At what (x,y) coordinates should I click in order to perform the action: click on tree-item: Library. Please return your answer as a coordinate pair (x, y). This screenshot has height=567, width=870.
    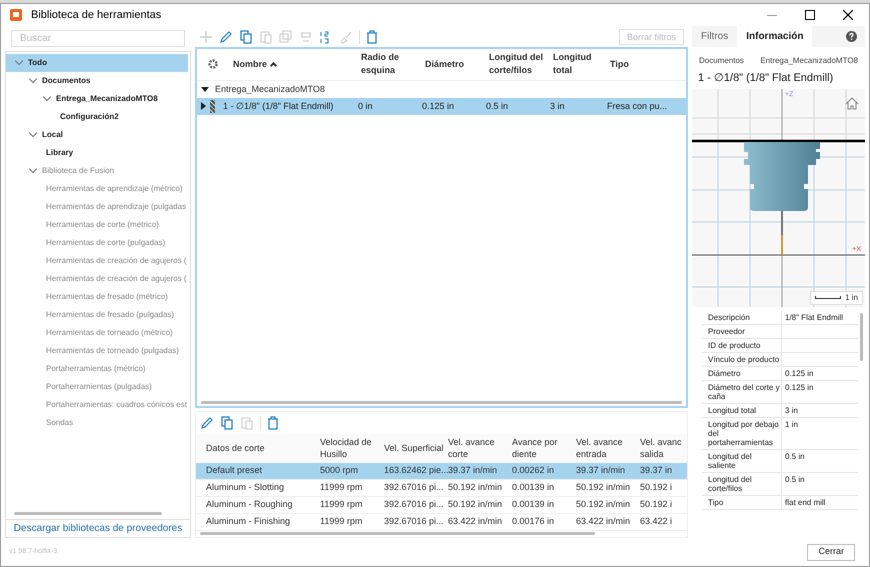
    Looking at the image, I should click on (98, 153).